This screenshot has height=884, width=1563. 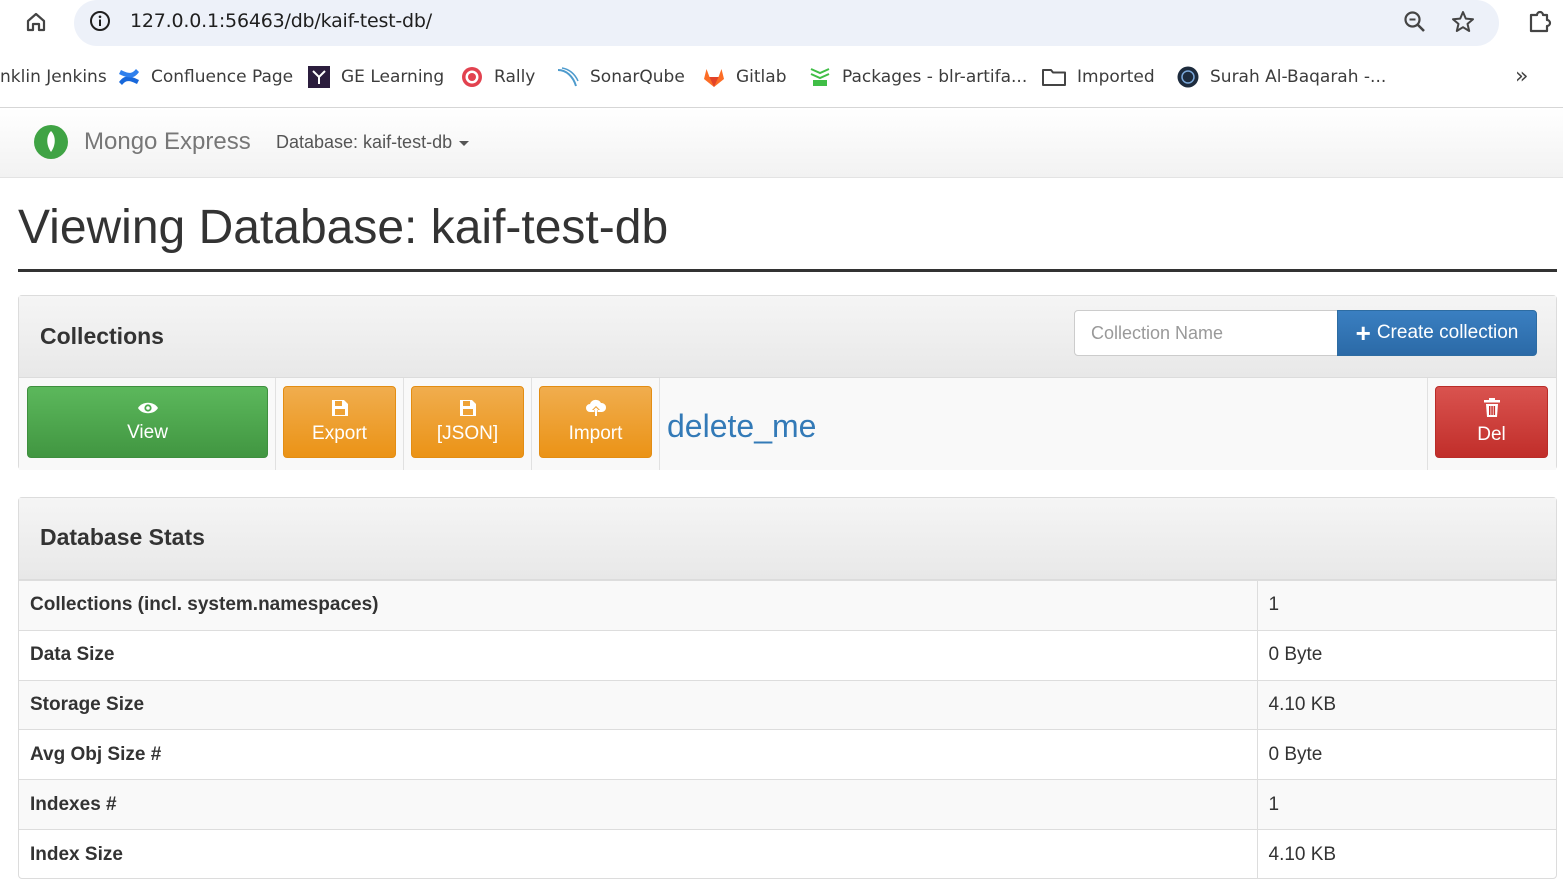 I want to click on bookmark-gitlab: Gitlab, so click(x=744, y=77).